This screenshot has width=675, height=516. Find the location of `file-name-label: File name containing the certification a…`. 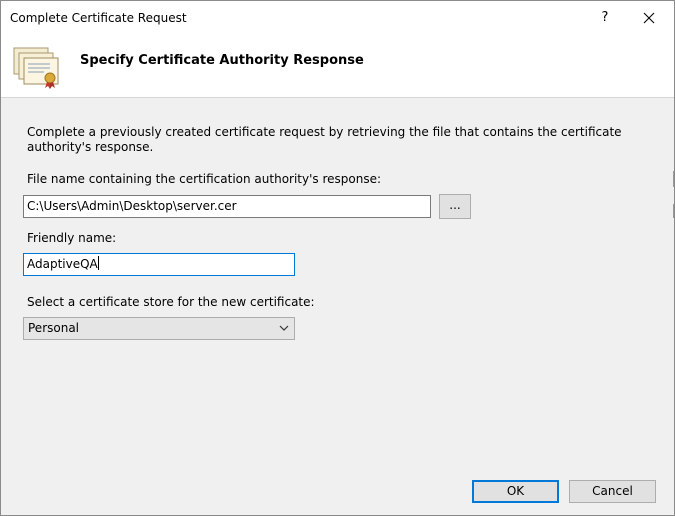

file-name-label: File name containing the certification a… is located at coordinates (204, 179).